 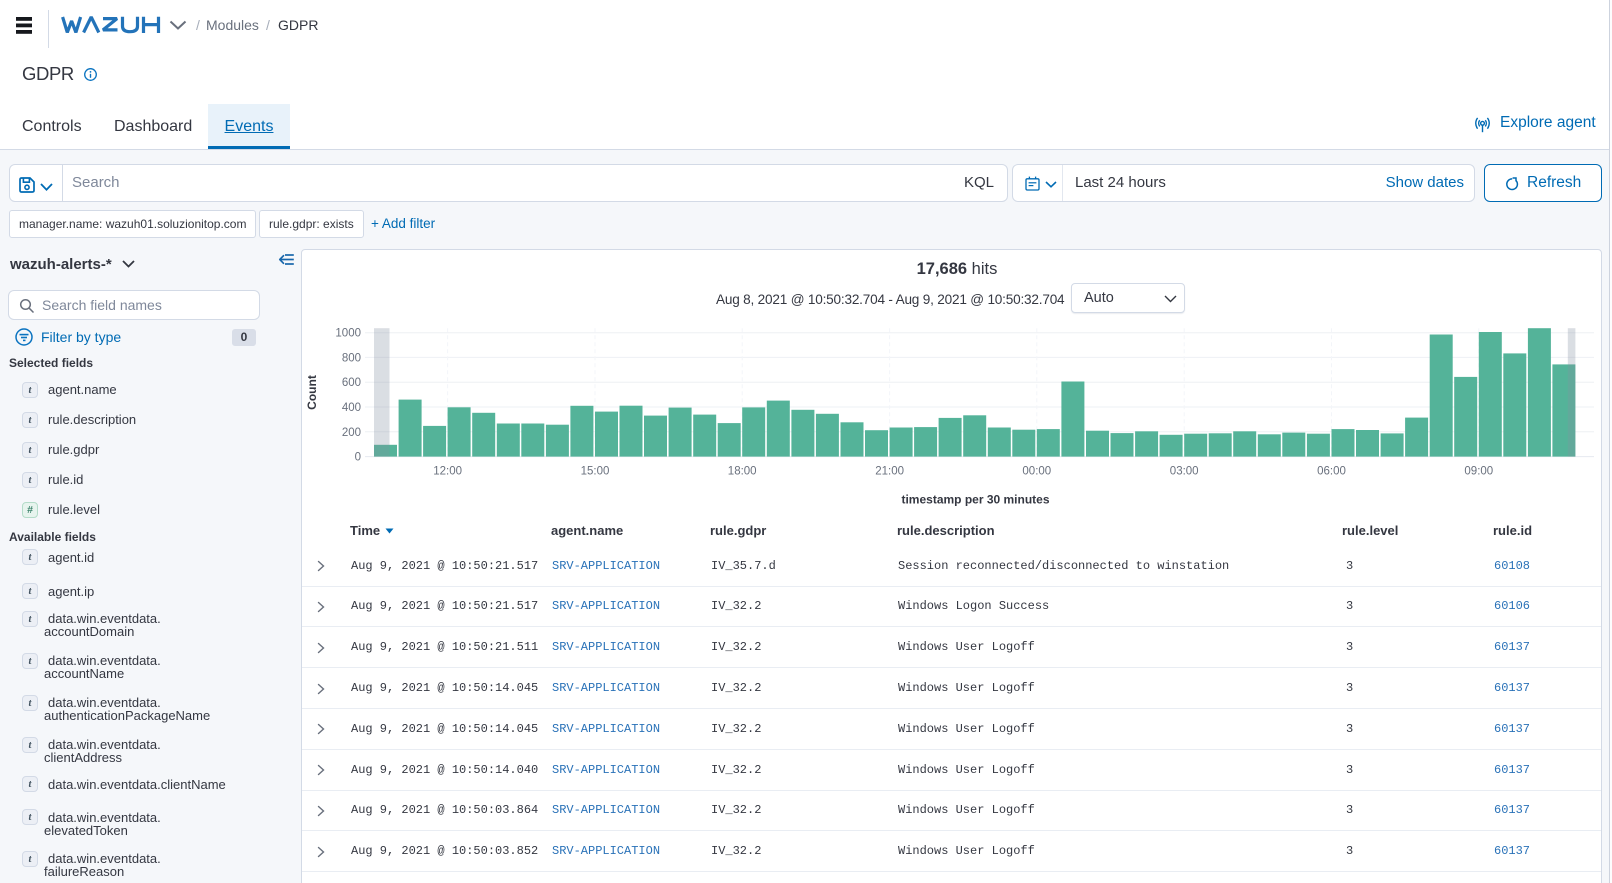 I want to click on svg-text: 600, so click(x=351, y=383).